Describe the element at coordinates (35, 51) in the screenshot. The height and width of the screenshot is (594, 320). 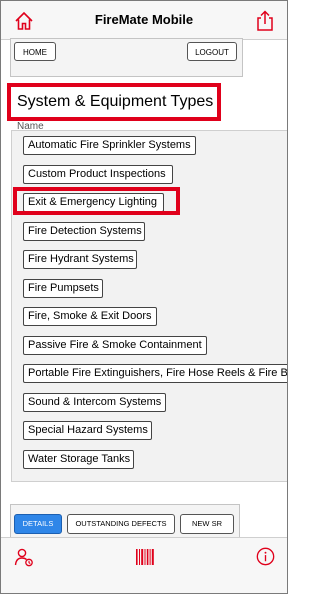
I see `home-button: HOME` at that location.